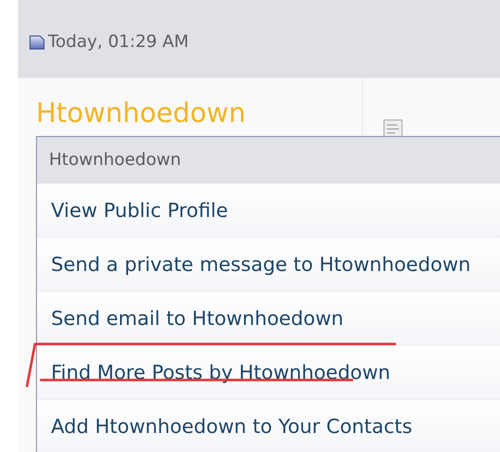 This screenshot has height=452, width=500. I want to click on menu-item: Send a private message to Htownhoedown, so click(268, 264).